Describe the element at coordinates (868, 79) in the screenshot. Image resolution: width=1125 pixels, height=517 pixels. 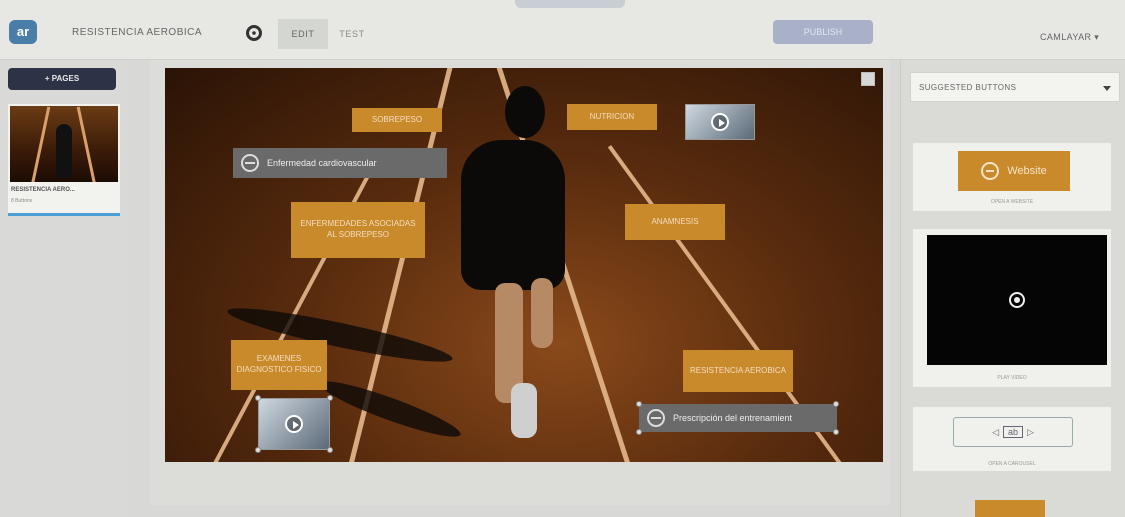
I see `canvas-corner-control` at that location.